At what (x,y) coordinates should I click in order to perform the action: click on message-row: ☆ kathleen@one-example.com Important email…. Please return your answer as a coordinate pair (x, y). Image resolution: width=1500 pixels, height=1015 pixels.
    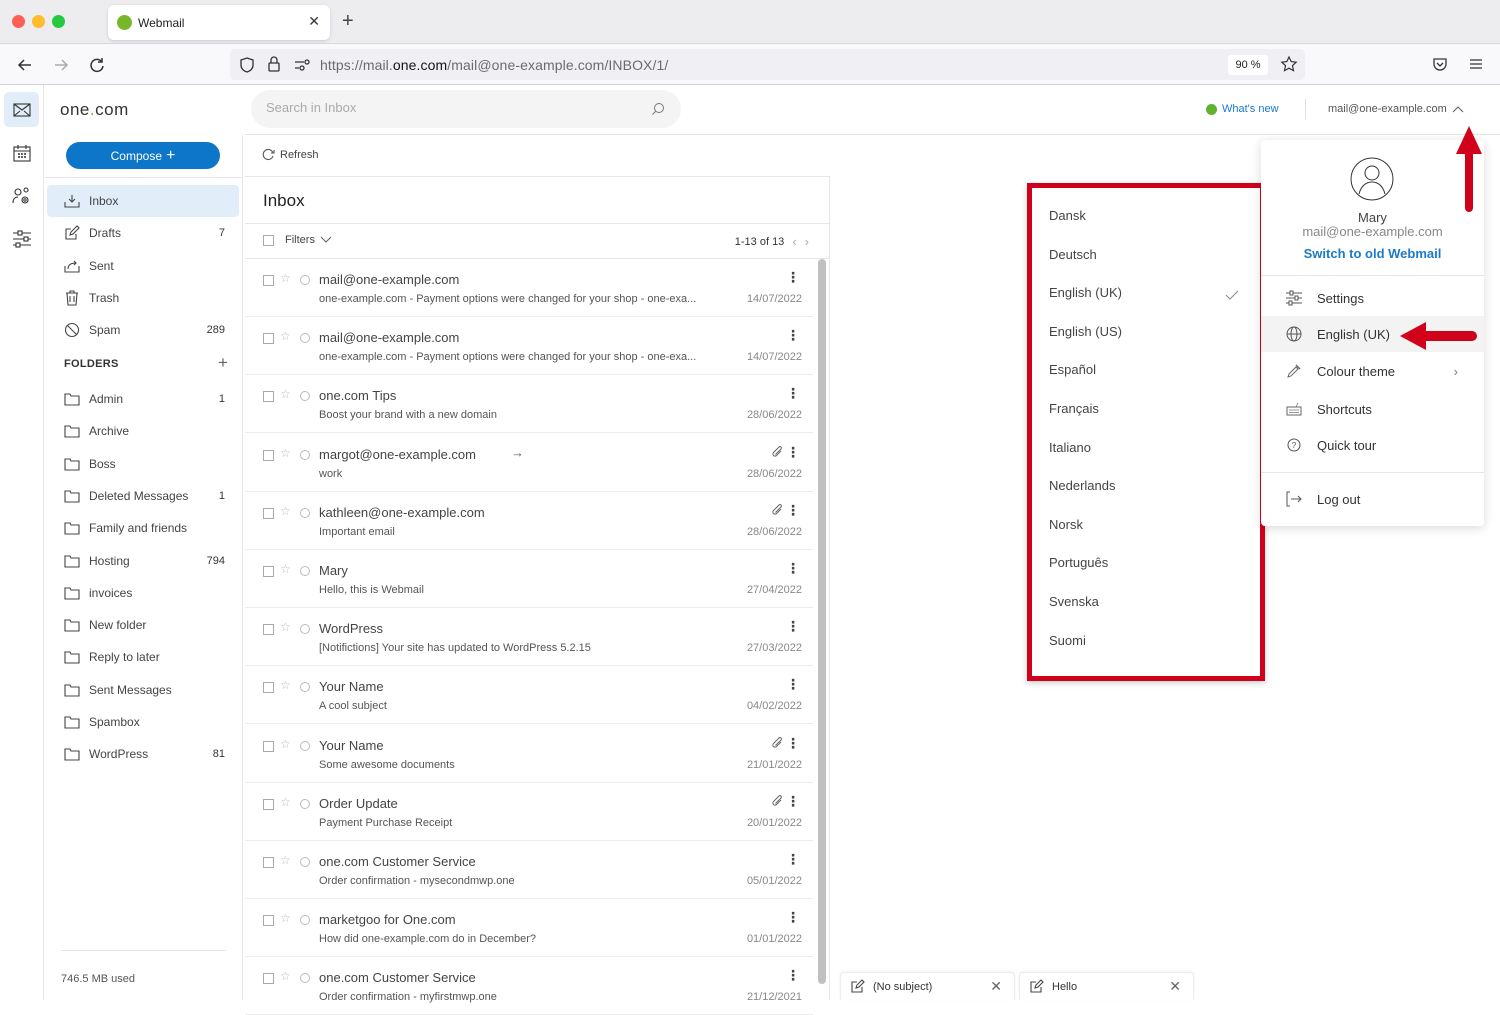
    Looking at the image, I should click on (529, 521).